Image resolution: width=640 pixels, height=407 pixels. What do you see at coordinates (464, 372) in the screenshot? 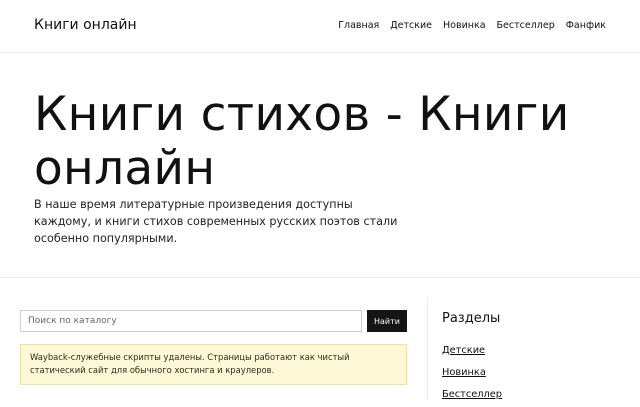
I see `sidebar-link-new: Новинка` at bounding box center [464, 372].